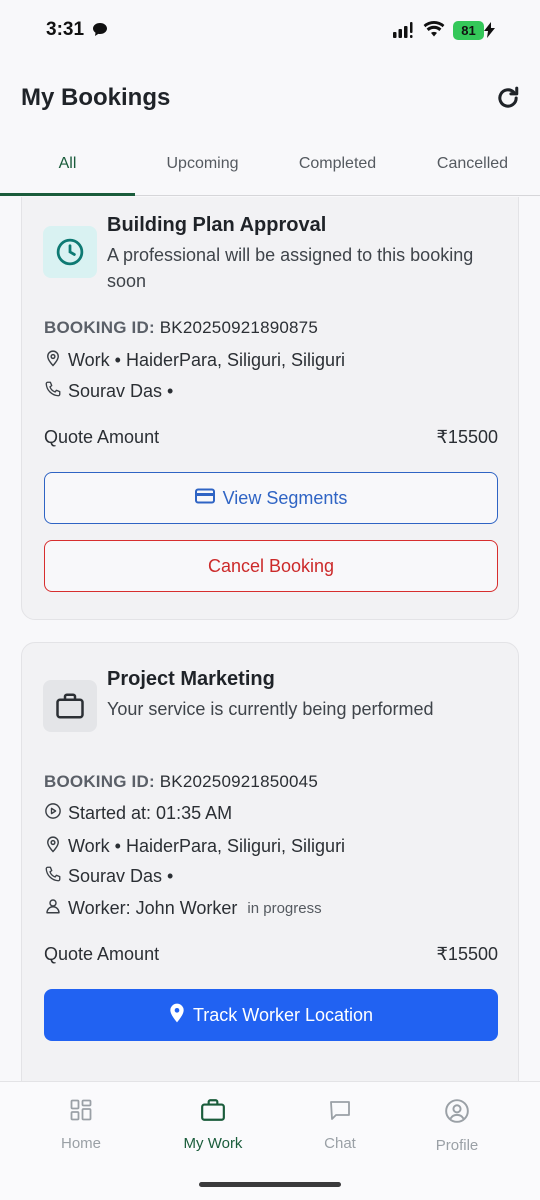 The width and height of the screenshot is (540, 1200). What do you see at coordinates (285, 497) in the screenshot?
I see `view-segments-label: View Segments` at bounding box center [285, 497].